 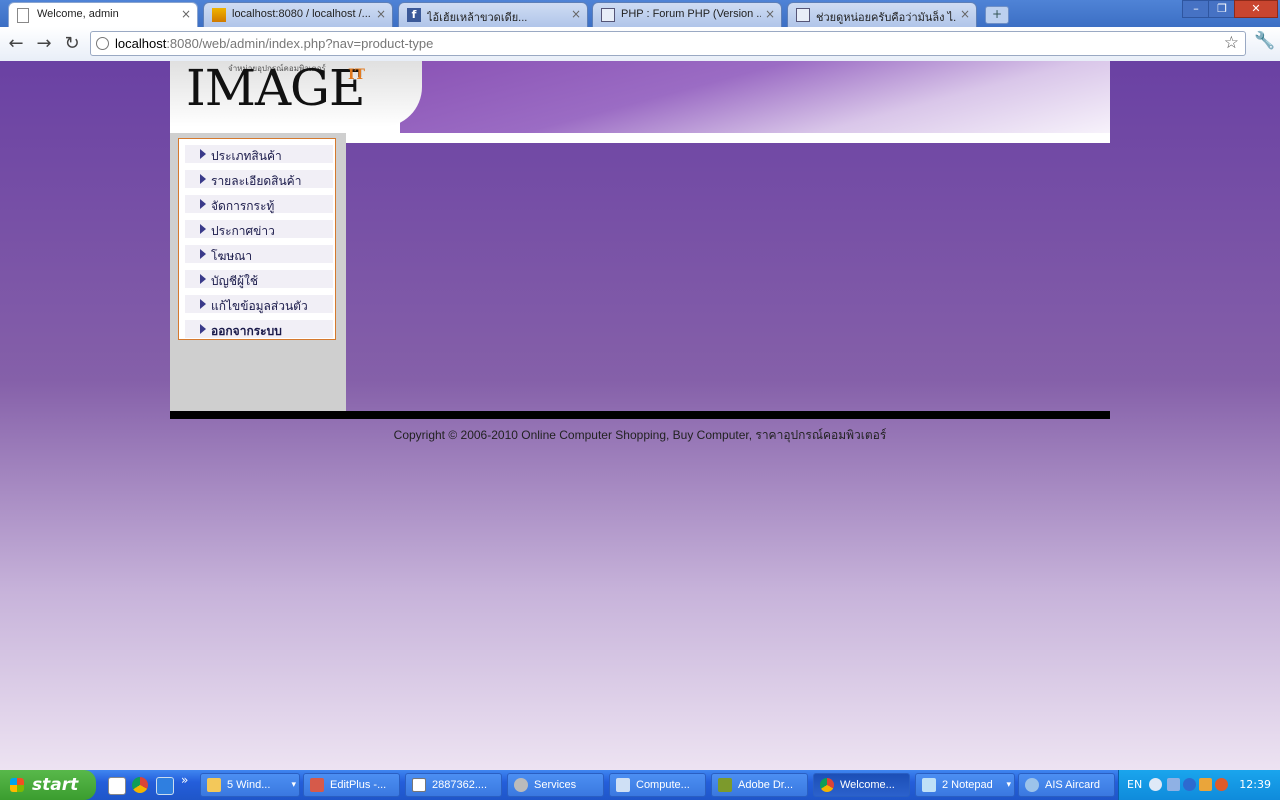 I want to click on facebook-icon: f, so click(x=414, y=15).